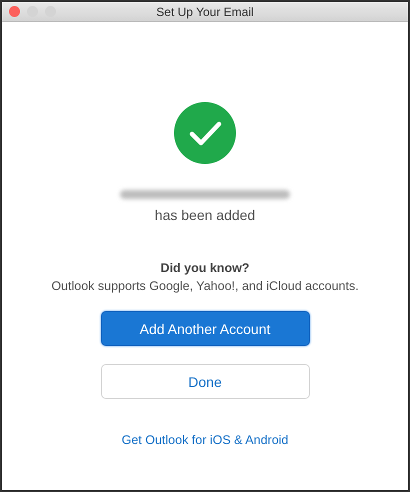 This screenshot has width=410, height=492. I want to click on window-title: Set Up Your Email, so click(205, 11).